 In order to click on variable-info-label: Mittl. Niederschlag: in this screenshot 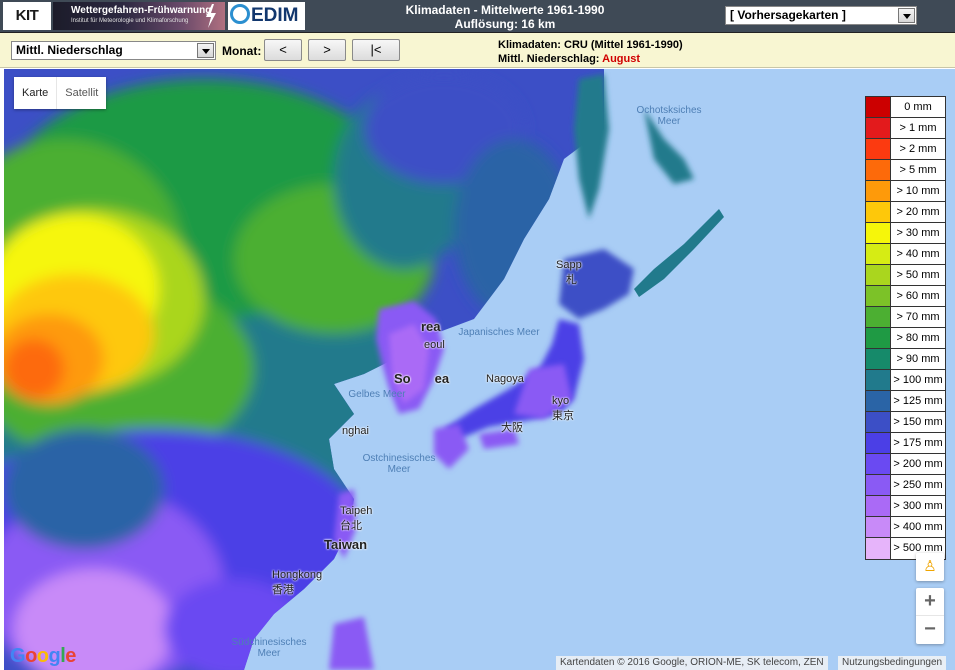, I will do `click(549, 59)`.